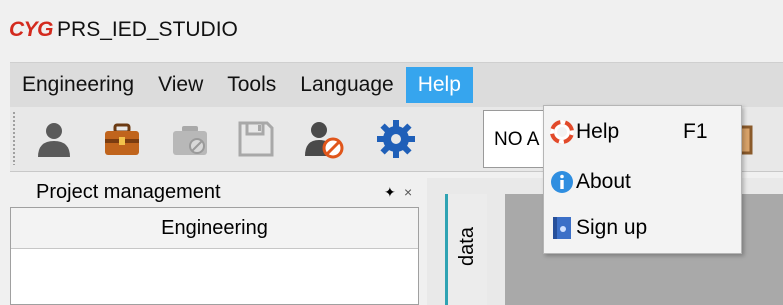 This screenshot has width=783, height=305. What do you see at coordinates (408, 192) in the screenshot?
I see `close-icon: ×` at bounding box center [408, 192].